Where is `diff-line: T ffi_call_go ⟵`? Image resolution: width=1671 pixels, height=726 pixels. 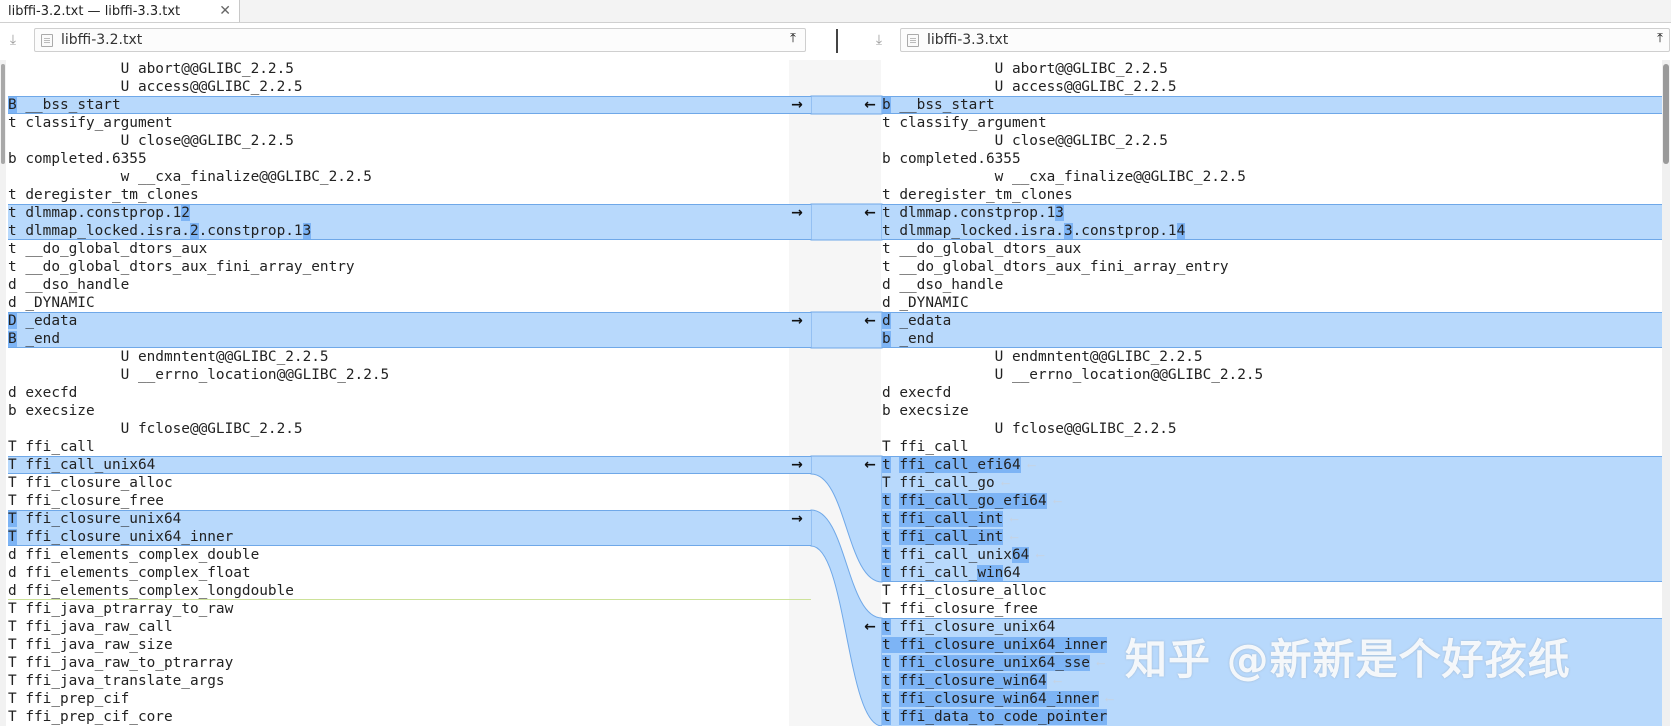 diff-line: T ffi_call_go ⟵ is located at coordinates (1272, 483).